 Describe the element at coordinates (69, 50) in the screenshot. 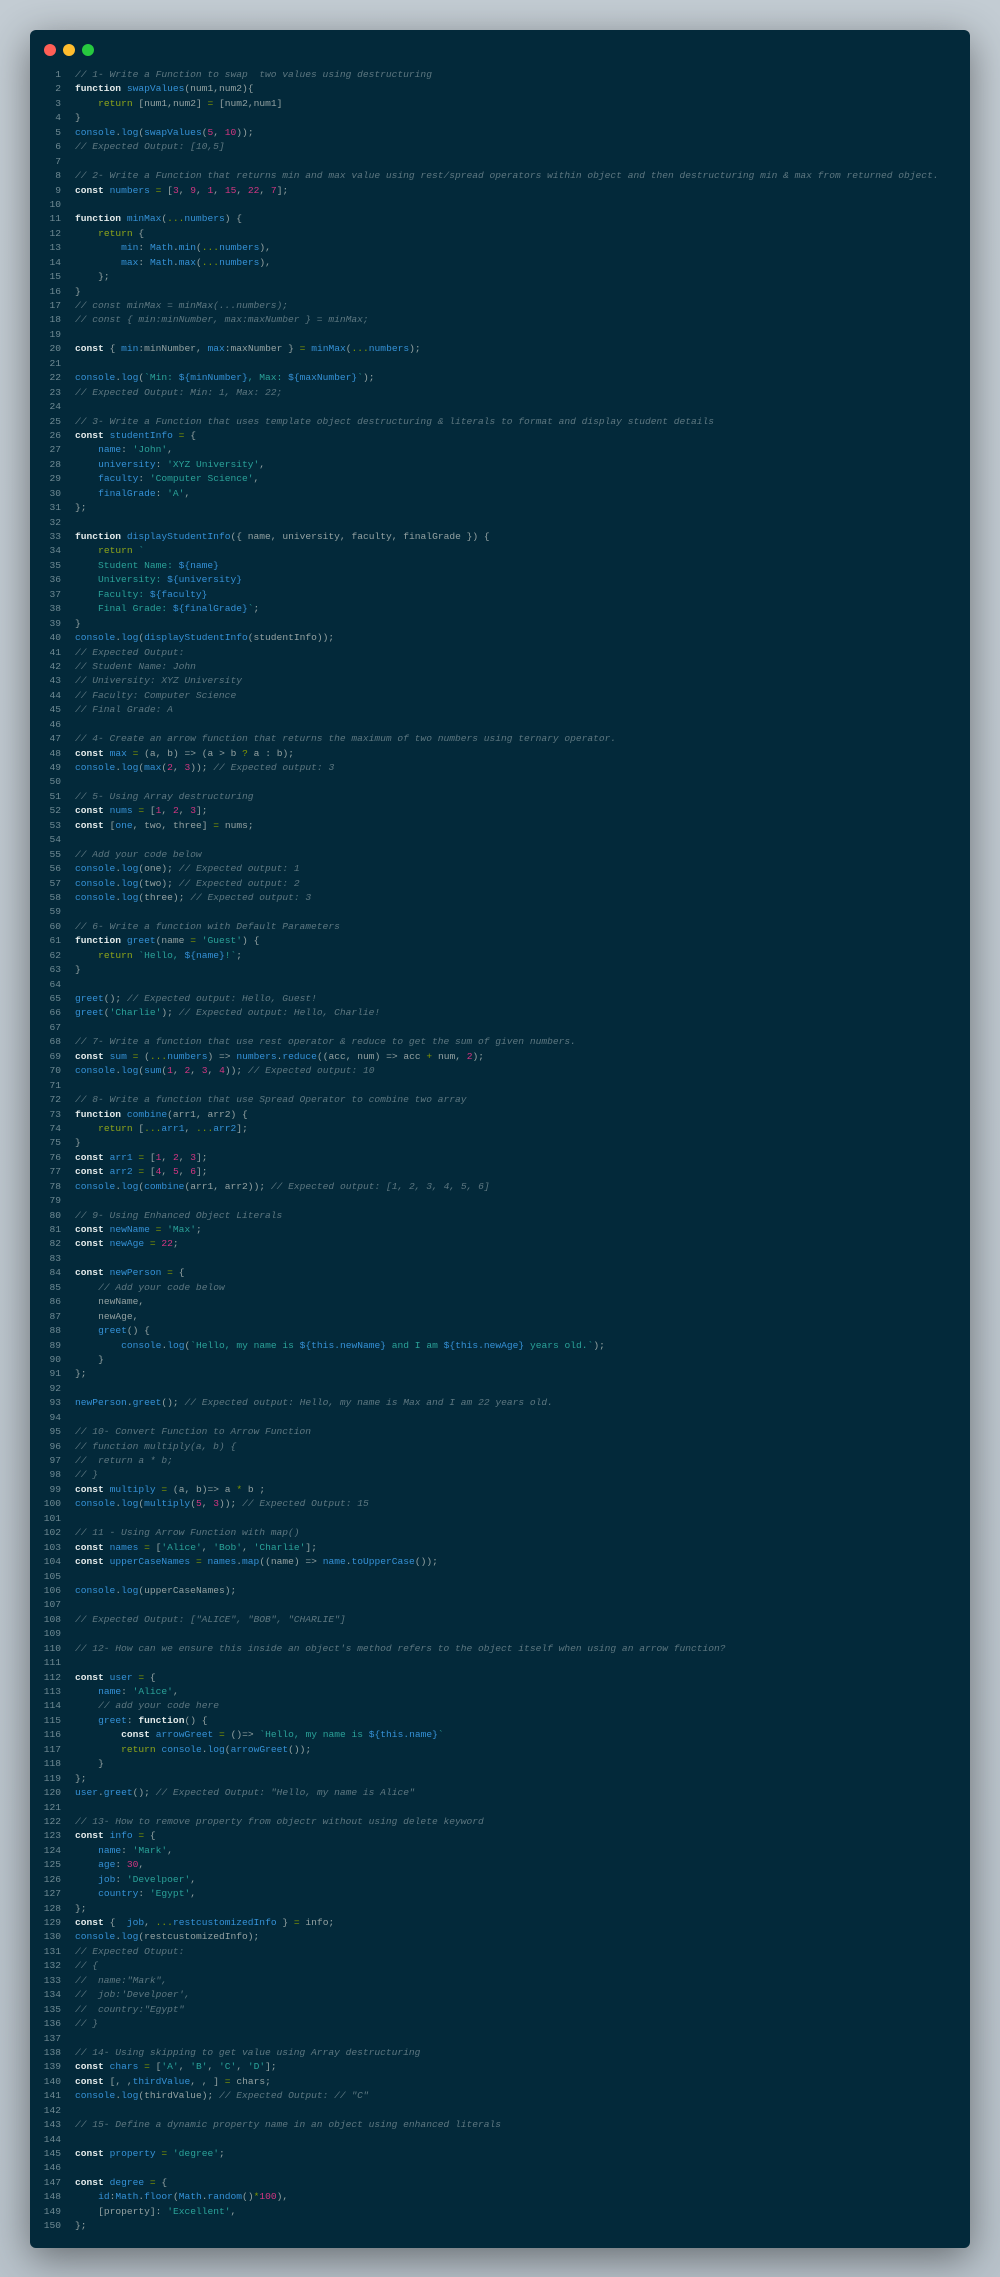

I see `minimize-window-icon` at that location.